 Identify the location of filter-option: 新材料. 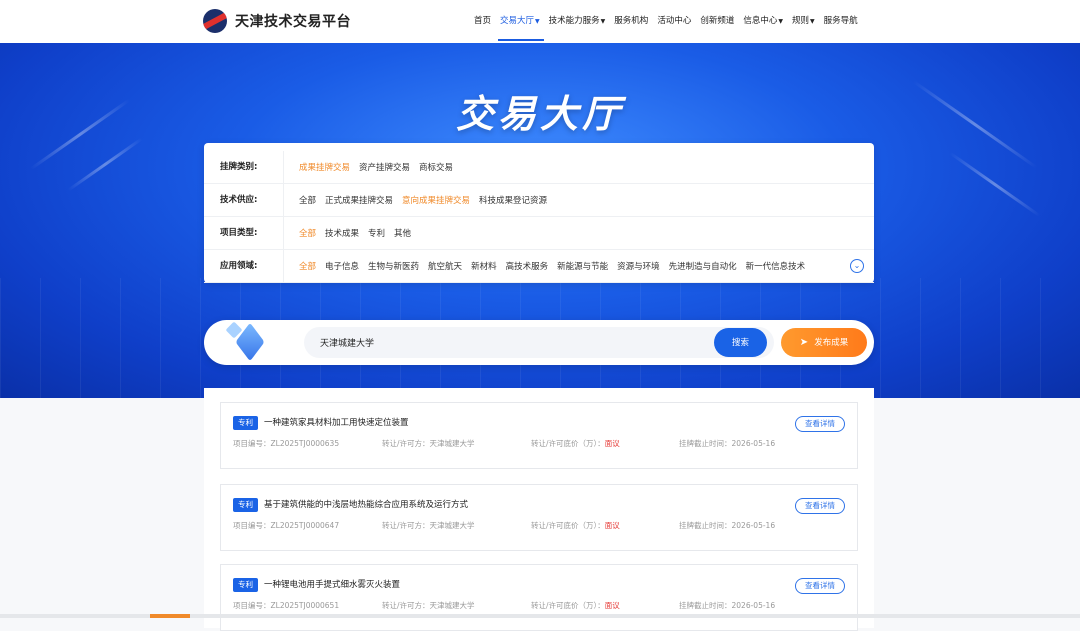
(484, 266).